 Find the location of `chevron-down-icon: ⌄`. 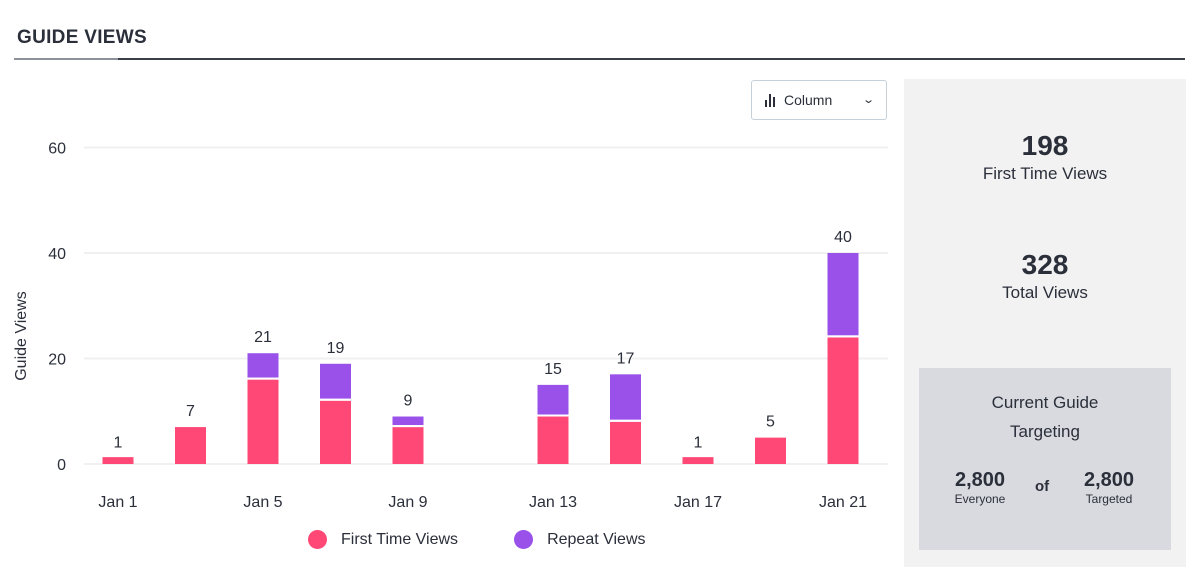

chevron-down-icon: ⌄ is located at coordinates (868, 100).